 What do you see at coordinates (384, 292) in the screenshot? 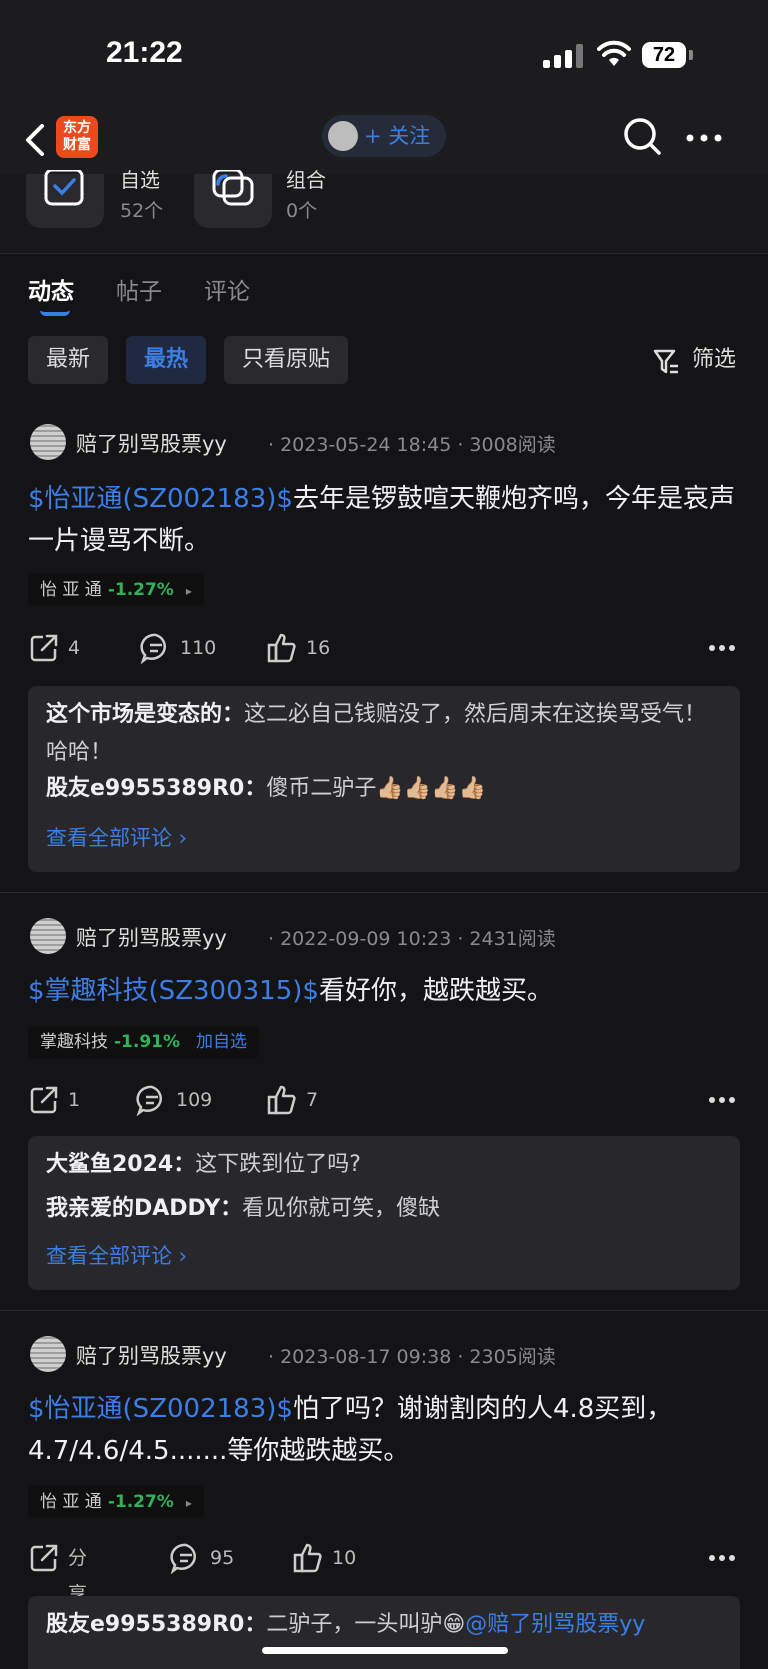
I see `content-tabs: 动态 帖子 评论` at bounding box center [384, 292].